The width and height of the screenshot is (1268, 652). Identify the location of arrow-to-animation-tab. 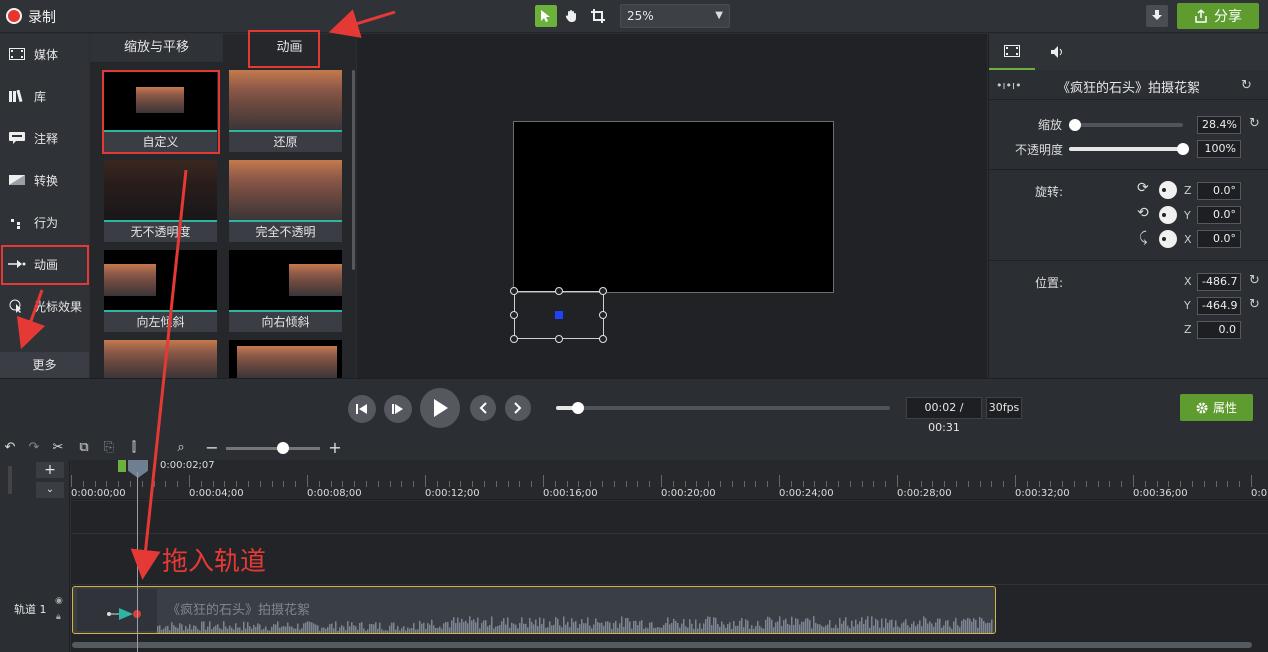
(362, 23).